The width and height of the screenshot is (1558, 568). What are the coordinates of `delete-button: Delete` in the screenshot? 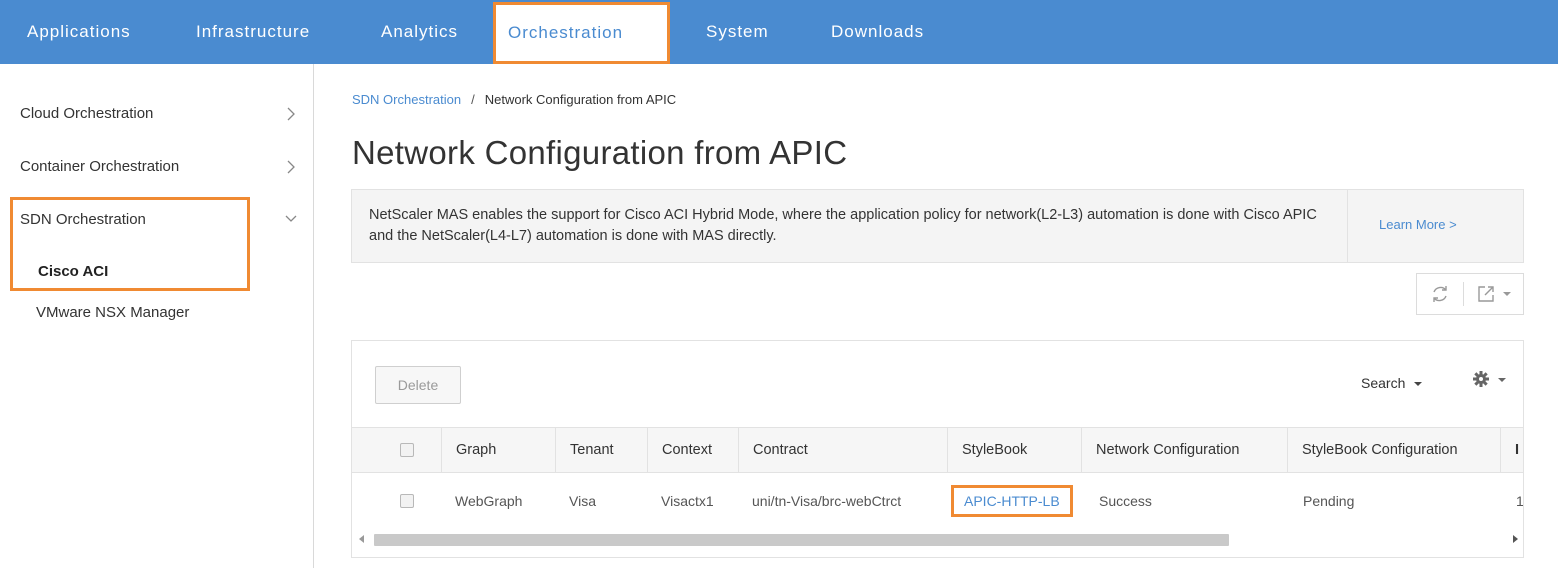 It's located at (418, 385).